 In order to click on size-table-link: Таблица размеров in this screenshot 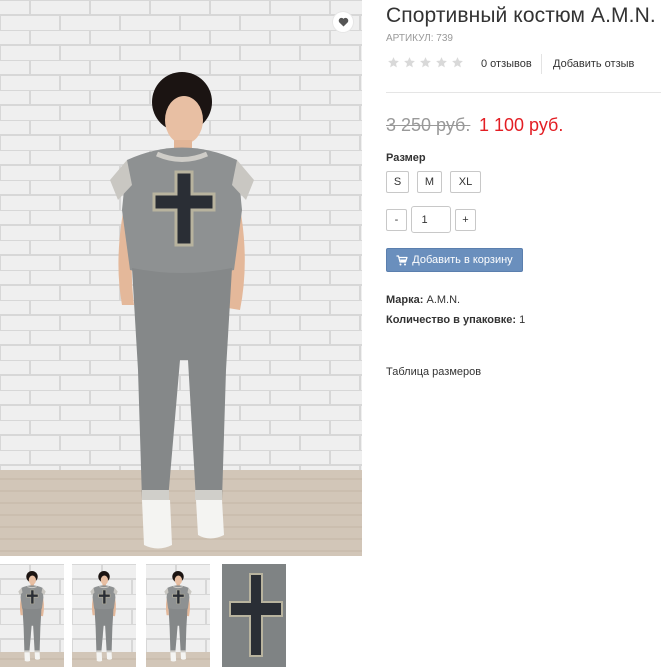, I will do `click(433, 372)`.